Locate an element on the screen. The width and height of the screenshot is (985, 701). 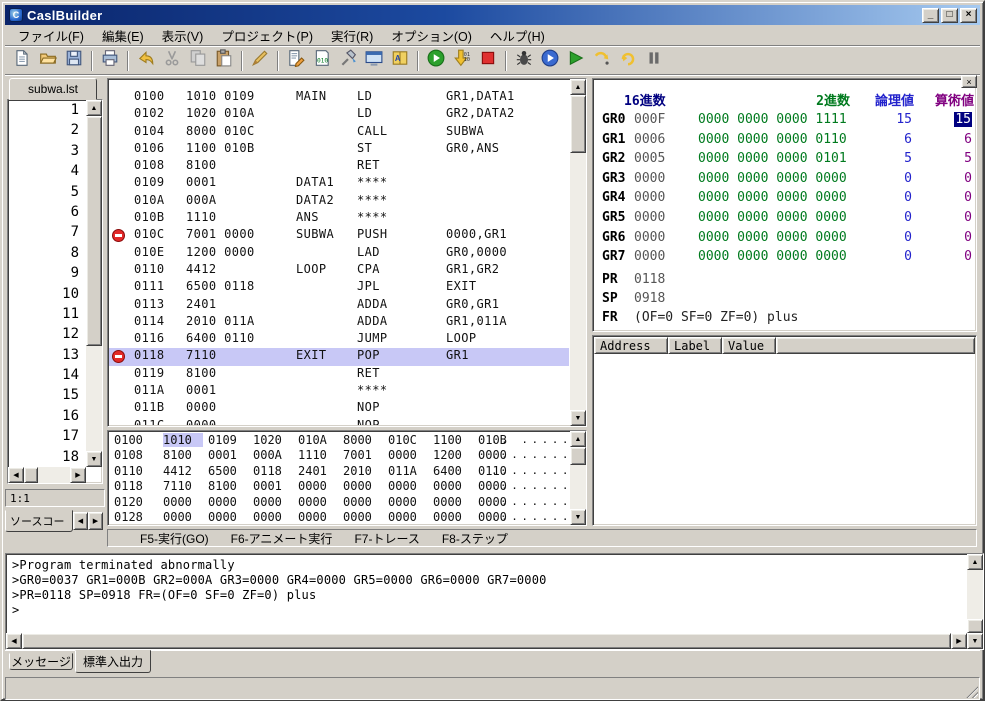
load-program-button: 01 10 is located at coordinates (462, 61).